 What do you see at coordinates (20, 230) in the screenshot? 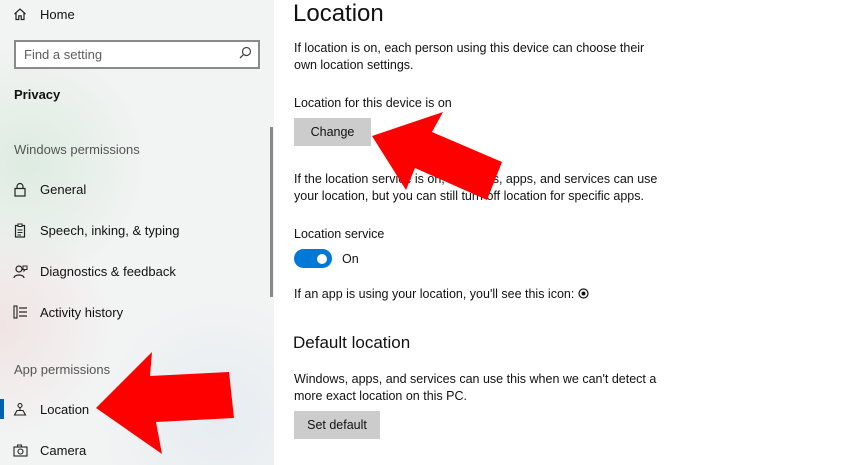
I see `clipboard-icon` at bounding box center [20, 230].